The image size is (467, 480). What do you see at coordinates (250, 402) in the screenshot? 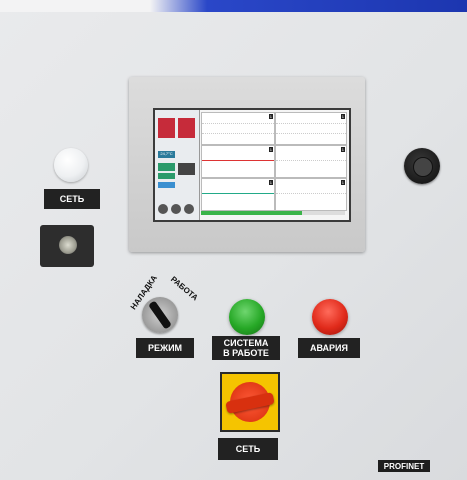
I see `rotary-disconnect-icon` at bounding box center [250, 402].